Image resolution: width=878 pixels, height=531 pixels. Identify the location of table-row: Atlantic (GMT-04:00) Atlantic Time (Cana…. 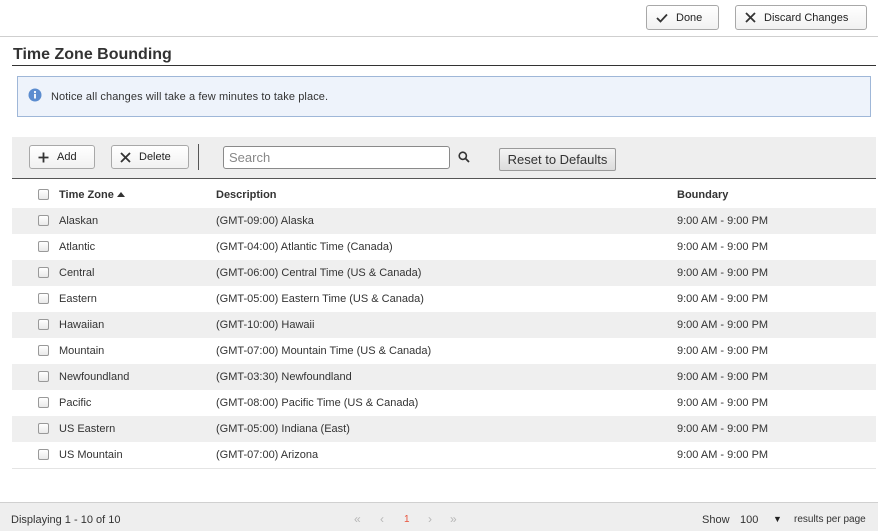
(444, 247).